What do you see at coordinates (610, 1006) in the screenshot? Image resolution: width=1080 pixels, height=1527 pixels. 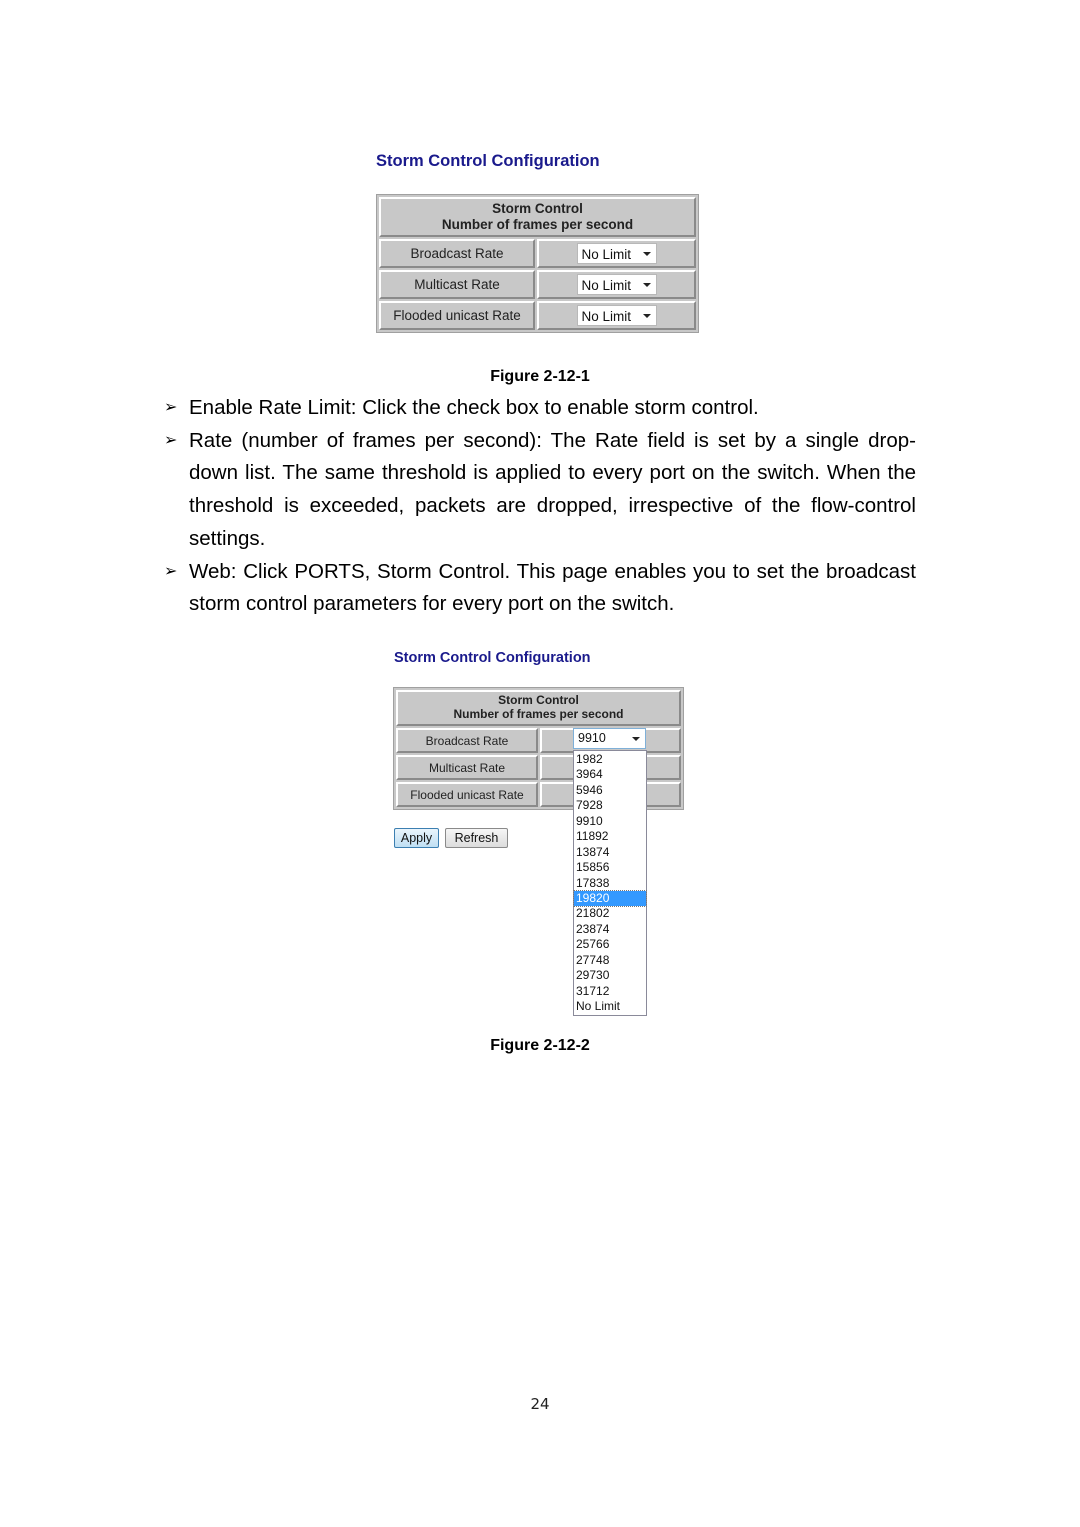 I see `dropdown-option: No Limit` at bounding box center [610, 1006].